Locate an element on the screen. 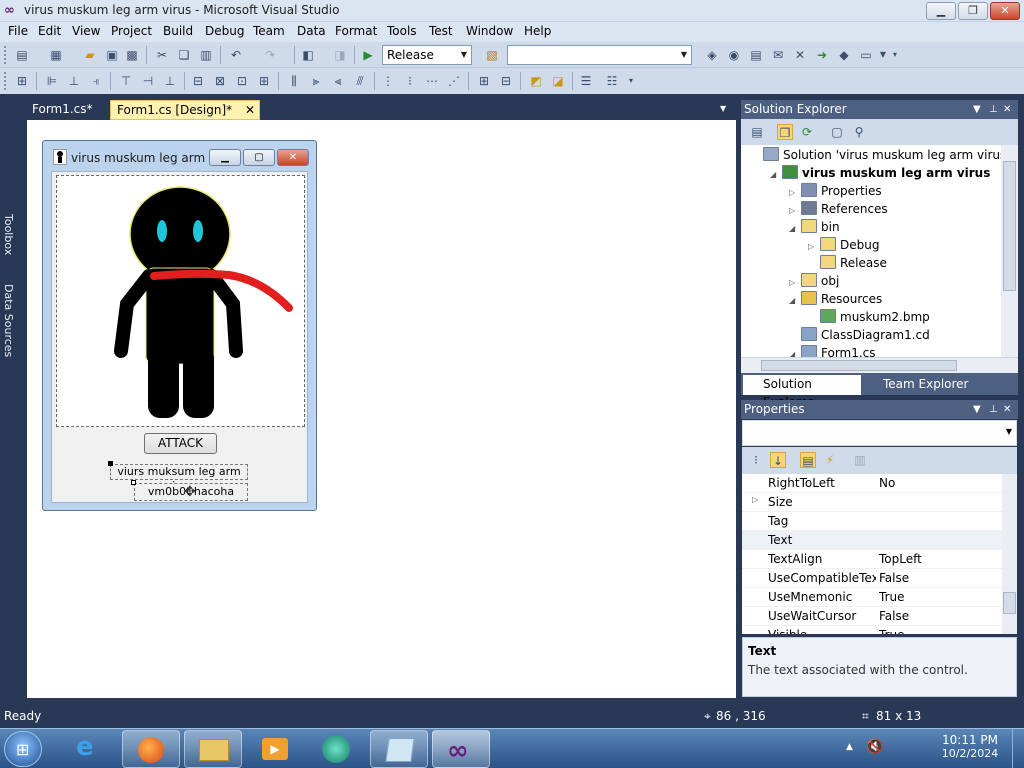 The height and width of the screenshot is (768, 1024). start-debugging-icon: ▶ is located at coordinates (368, 55).